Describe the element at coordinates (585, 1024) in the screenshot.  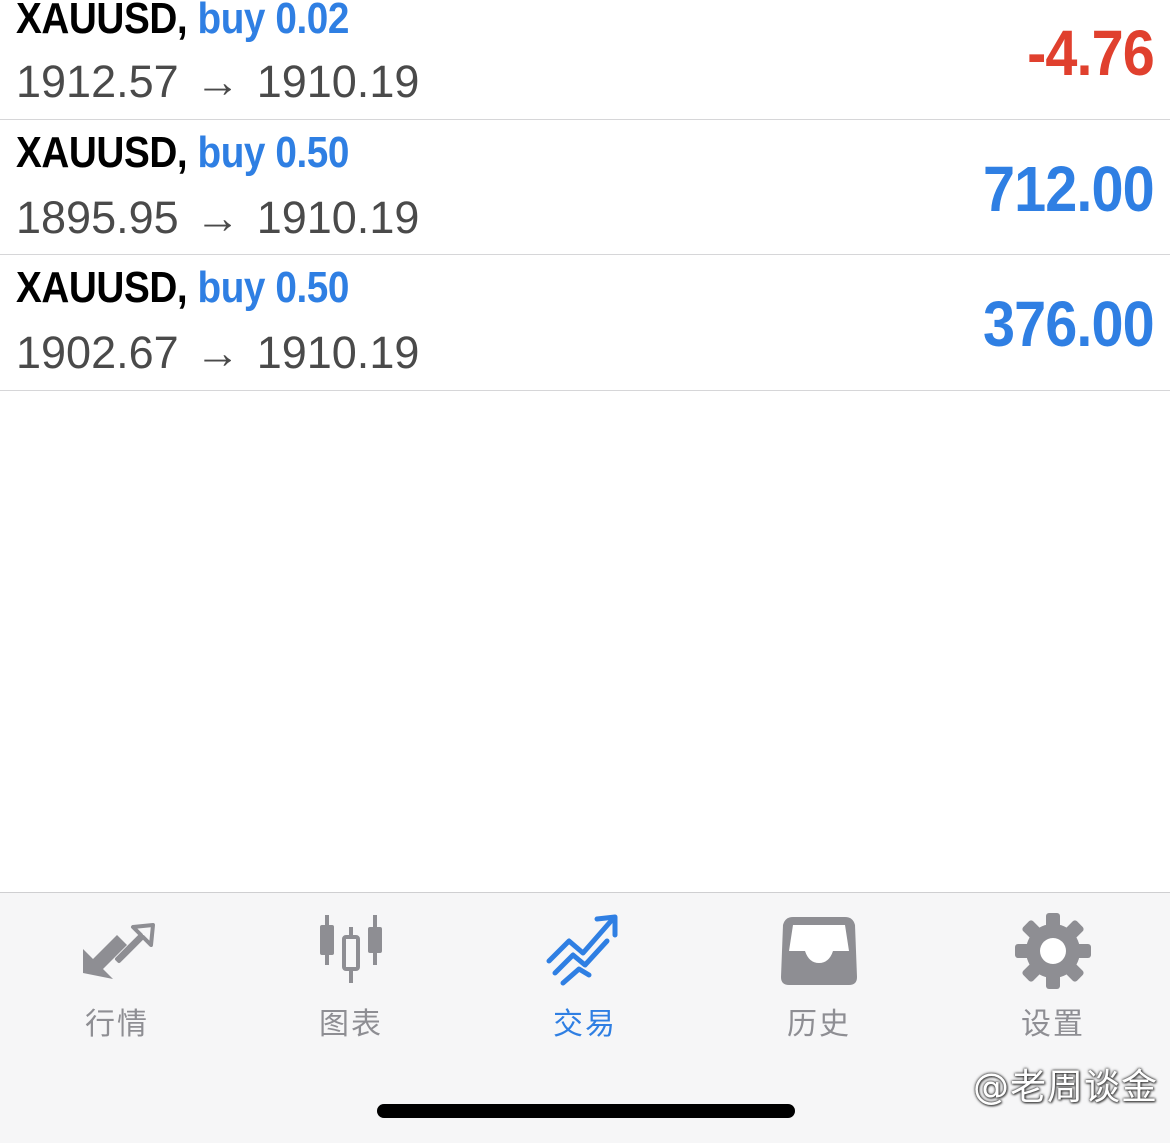
I see `tab-label: 交易` at that location.